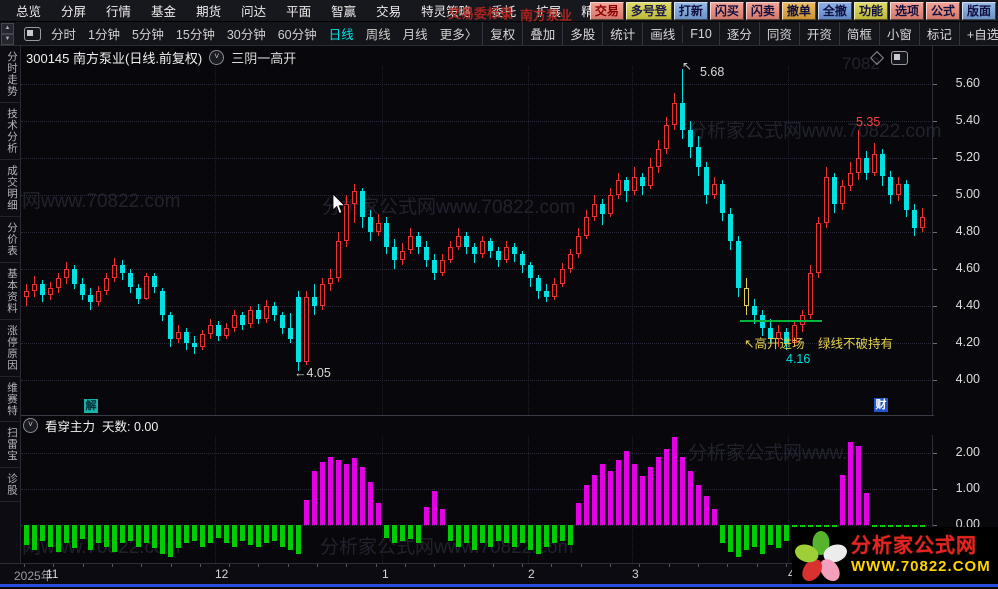  Describe the element at coordinates (622, 33) in the screenshot. I see `toolbar-action-统计: 统计` at that location.